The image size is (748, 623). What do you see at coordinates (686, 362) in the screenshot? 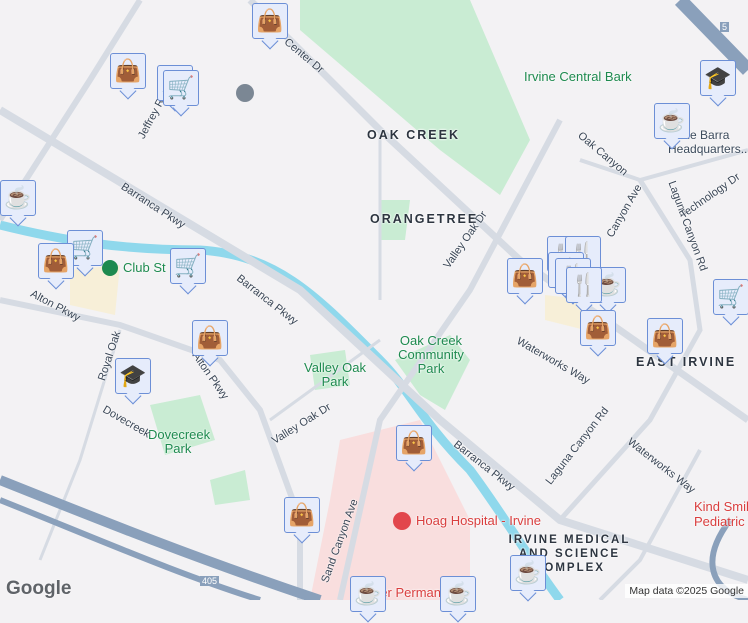
I see `area-east-irvine: EAST IRVINE` at bounding box center [686, 362].